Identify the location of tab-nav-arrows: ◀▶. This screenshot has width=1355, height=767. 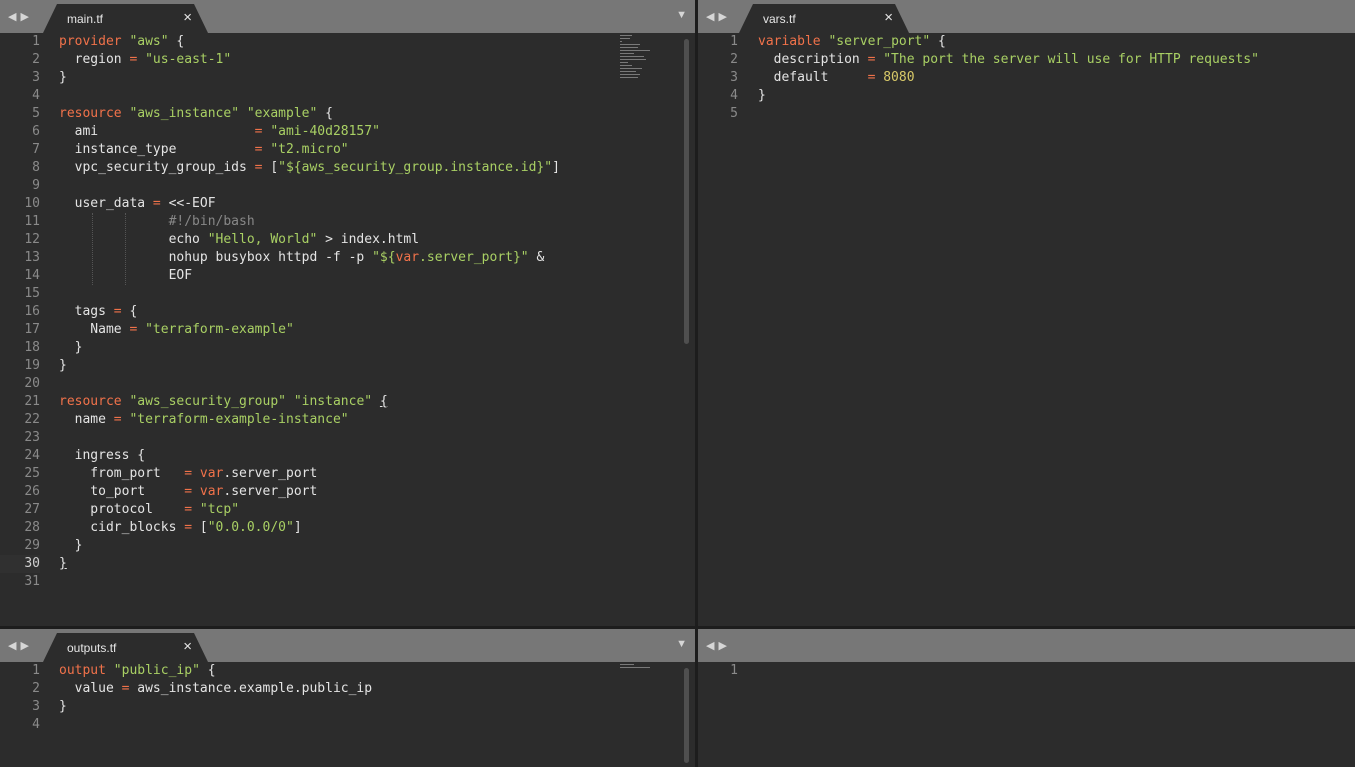
(20, 16).